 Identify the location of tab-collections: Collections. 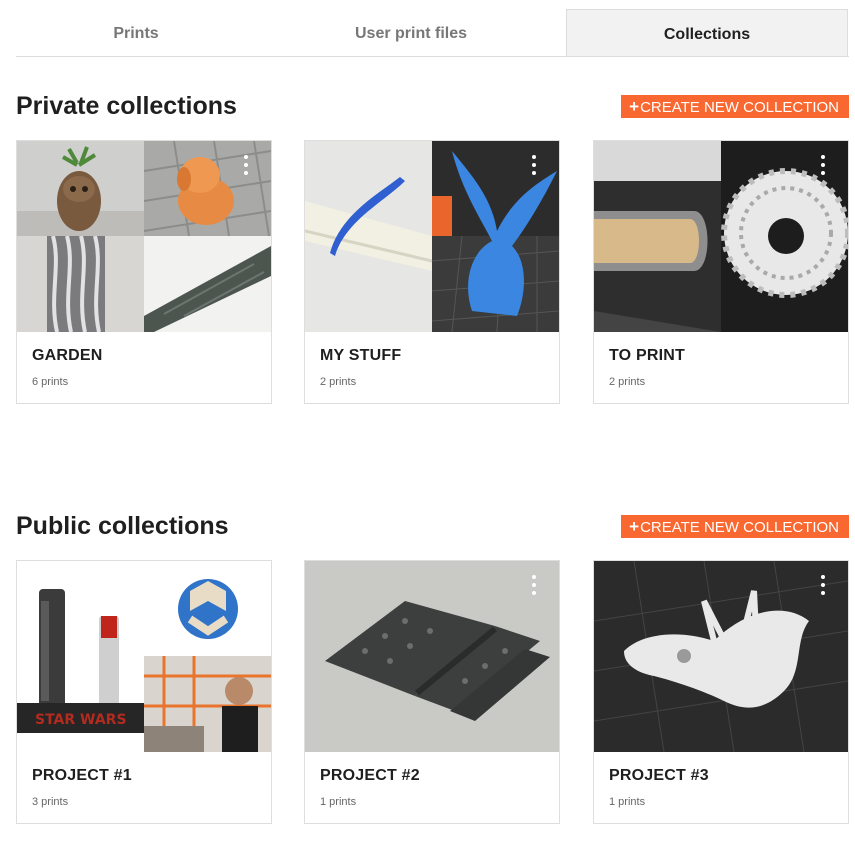
(707, 32).